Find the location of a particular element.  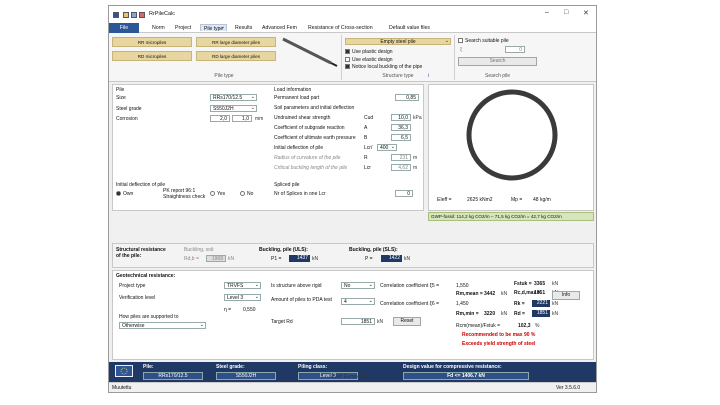

search-xi-input: 0 is located at coordinates (515, 49).